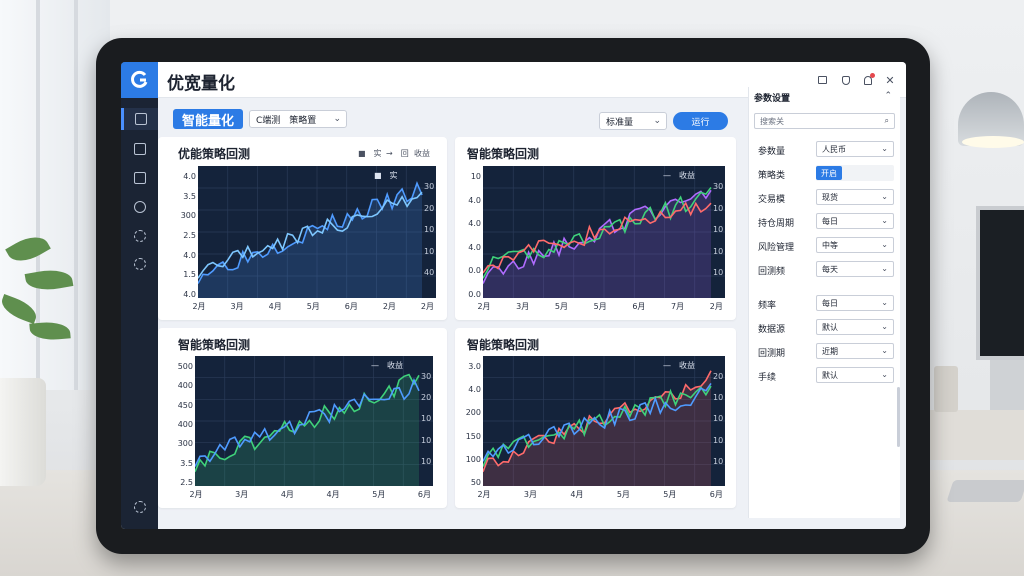 This screenshot has width=1024, height=576. Describe the element at coordinates (830, 245) in the screenshot. I see `param-select-value: 中等` at that location.